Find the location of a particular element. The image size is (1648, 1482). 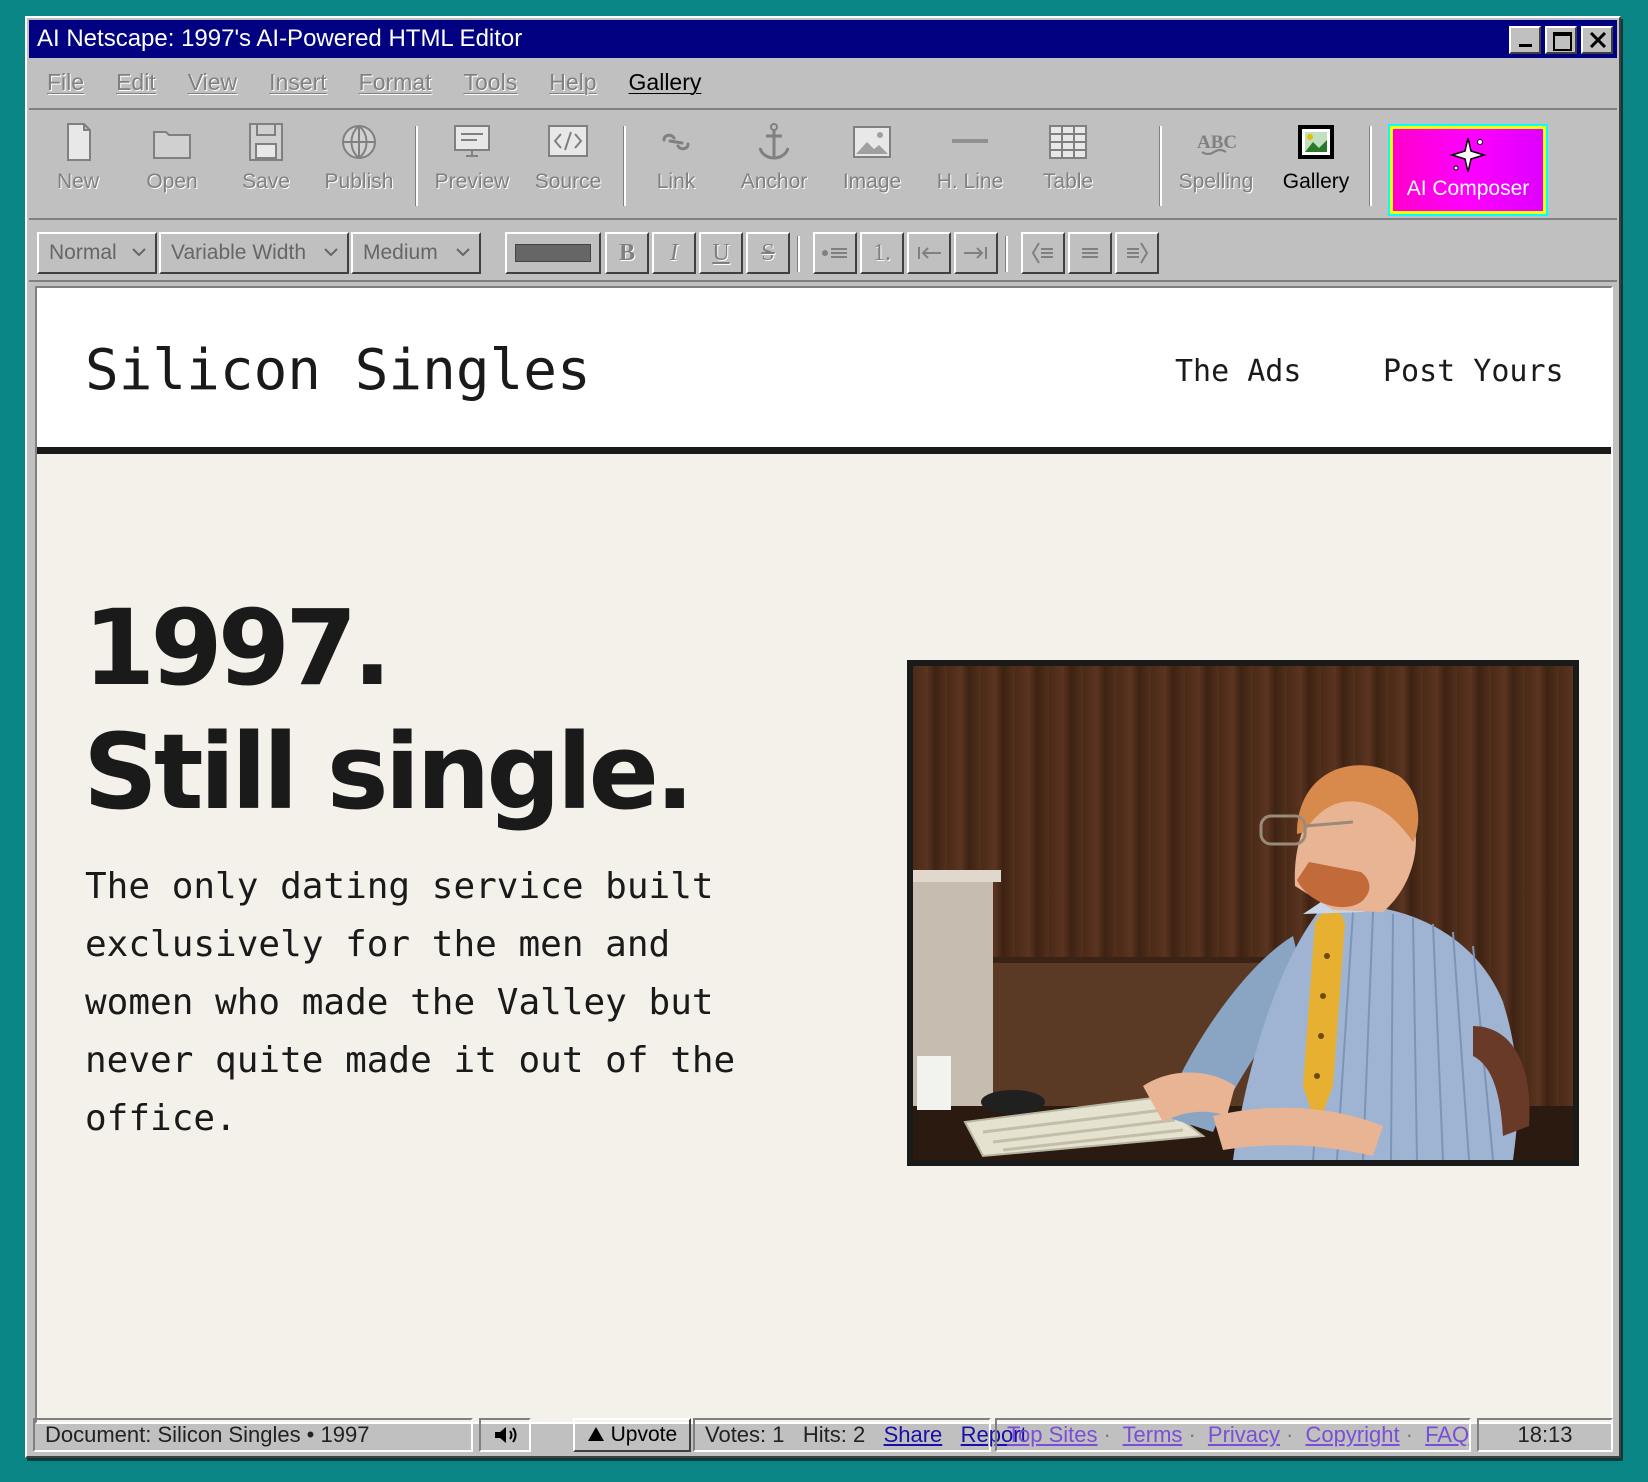

share-link: Share is located at coordinates (913, 1434).